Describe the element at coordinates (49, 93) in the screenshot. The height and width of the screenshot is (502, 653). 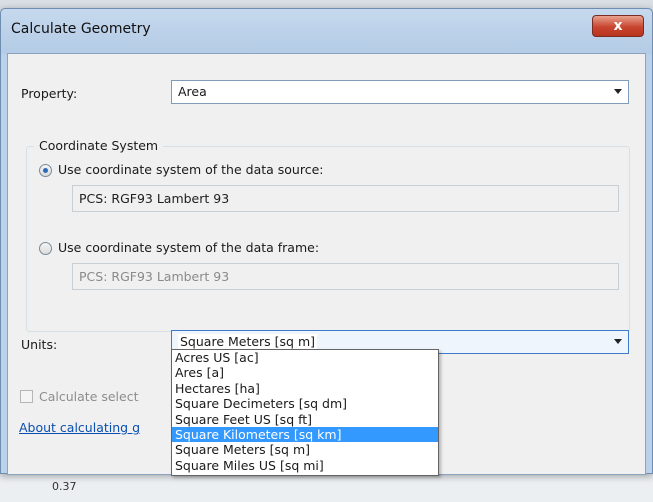
I see `property-label: Property:` at that location.